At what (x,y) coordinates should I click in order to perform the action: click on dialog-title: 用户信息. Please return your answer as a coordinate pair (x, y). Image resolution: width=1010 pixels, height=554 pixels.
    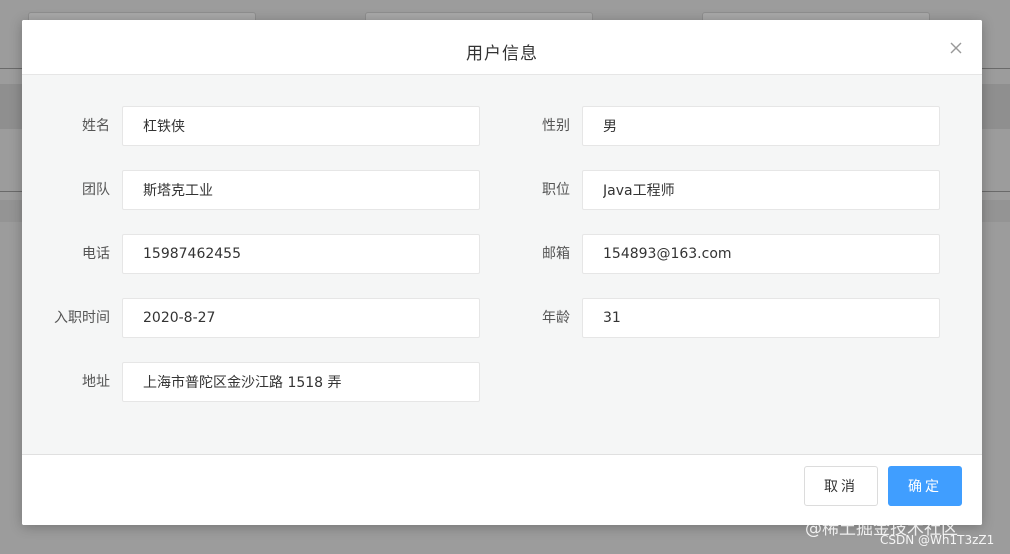
    Looking at the image, I should click on (502, 54).